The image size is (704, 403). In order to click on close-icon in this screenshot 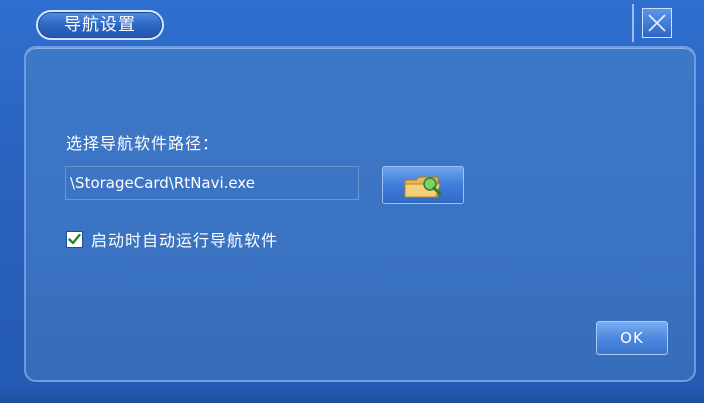, I will do `click(657, 23)`.